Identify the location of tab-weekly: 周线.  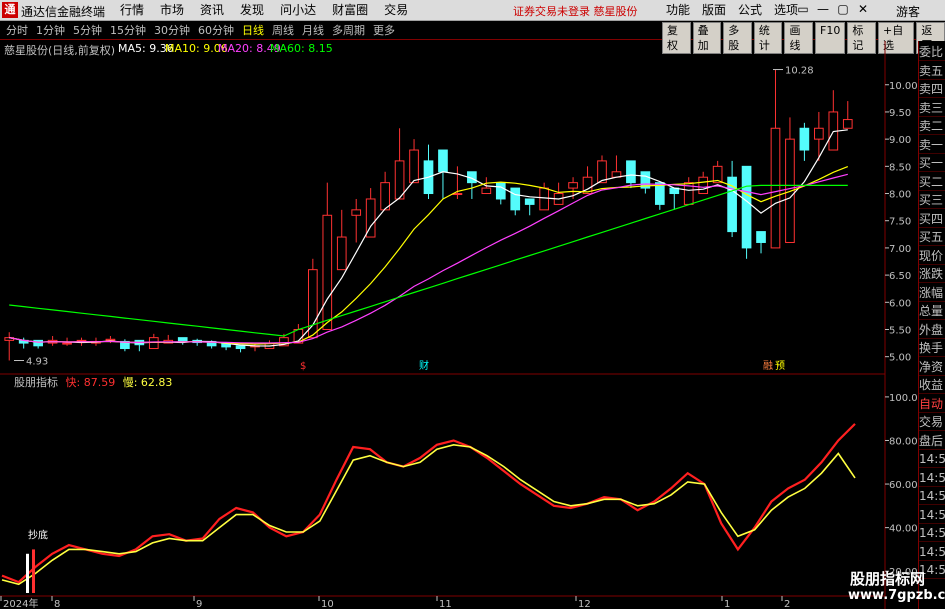
(283, 30).